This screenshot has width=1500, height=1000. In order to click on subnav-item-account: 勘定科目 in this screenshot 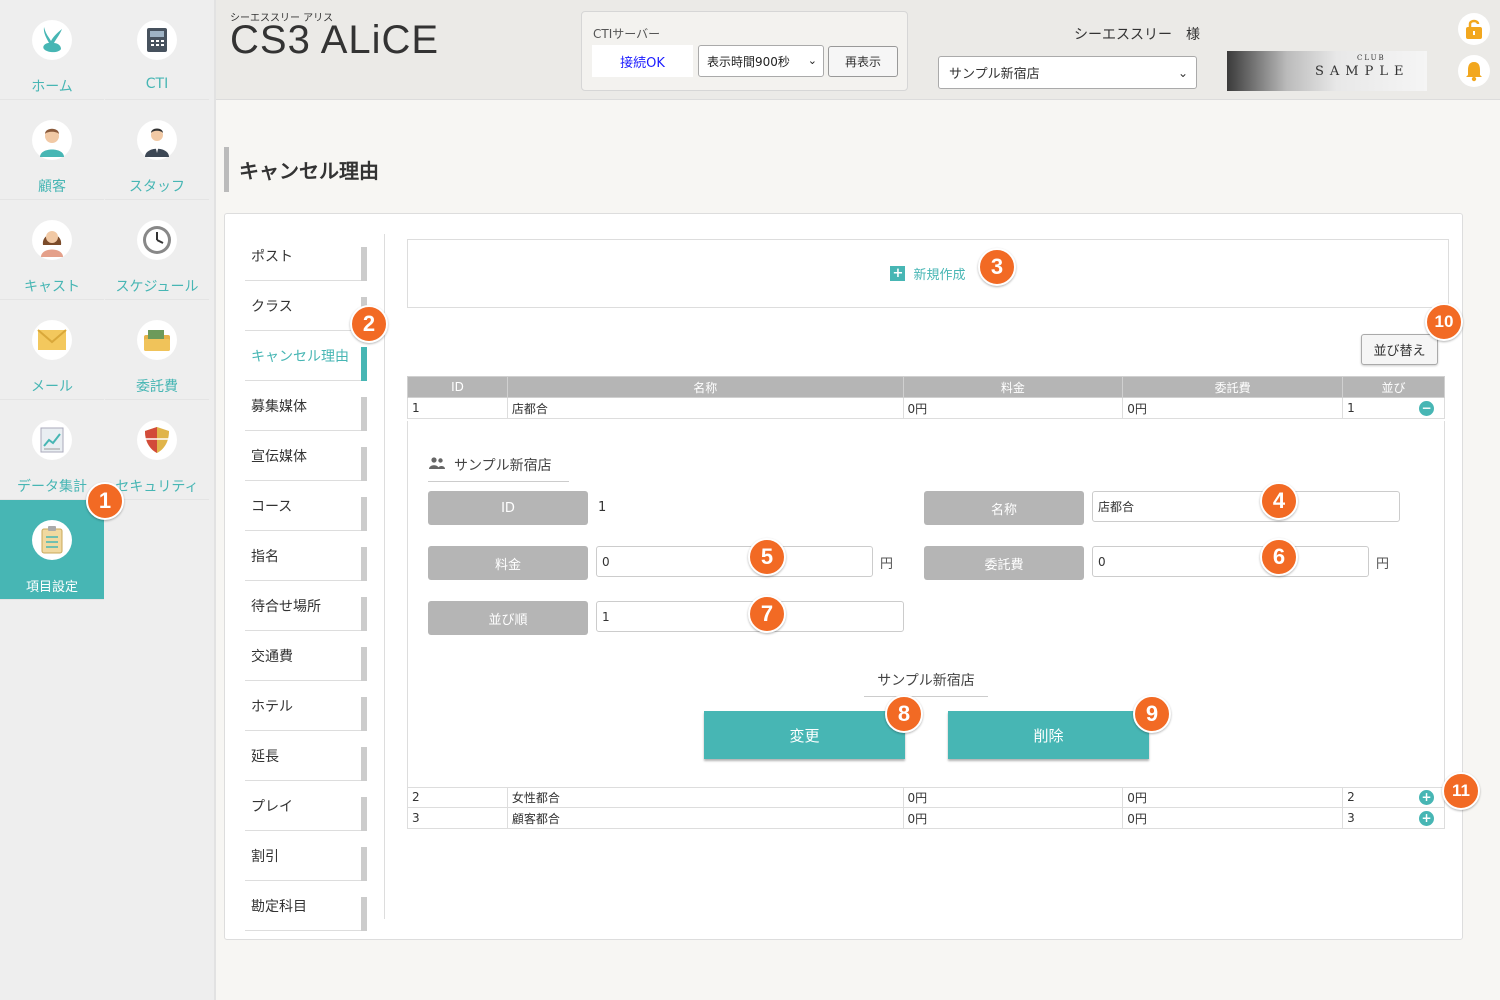, I will do `click(306, 906)`.